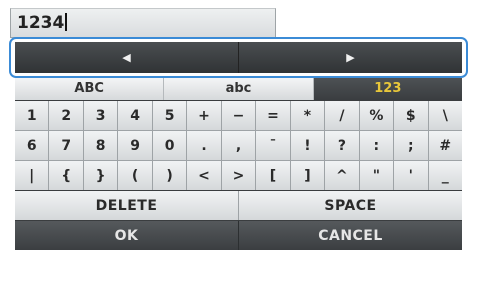  Describe the element at coordinates (350, 205) in the screenshot. I see `space-key: SPACE` at that location.